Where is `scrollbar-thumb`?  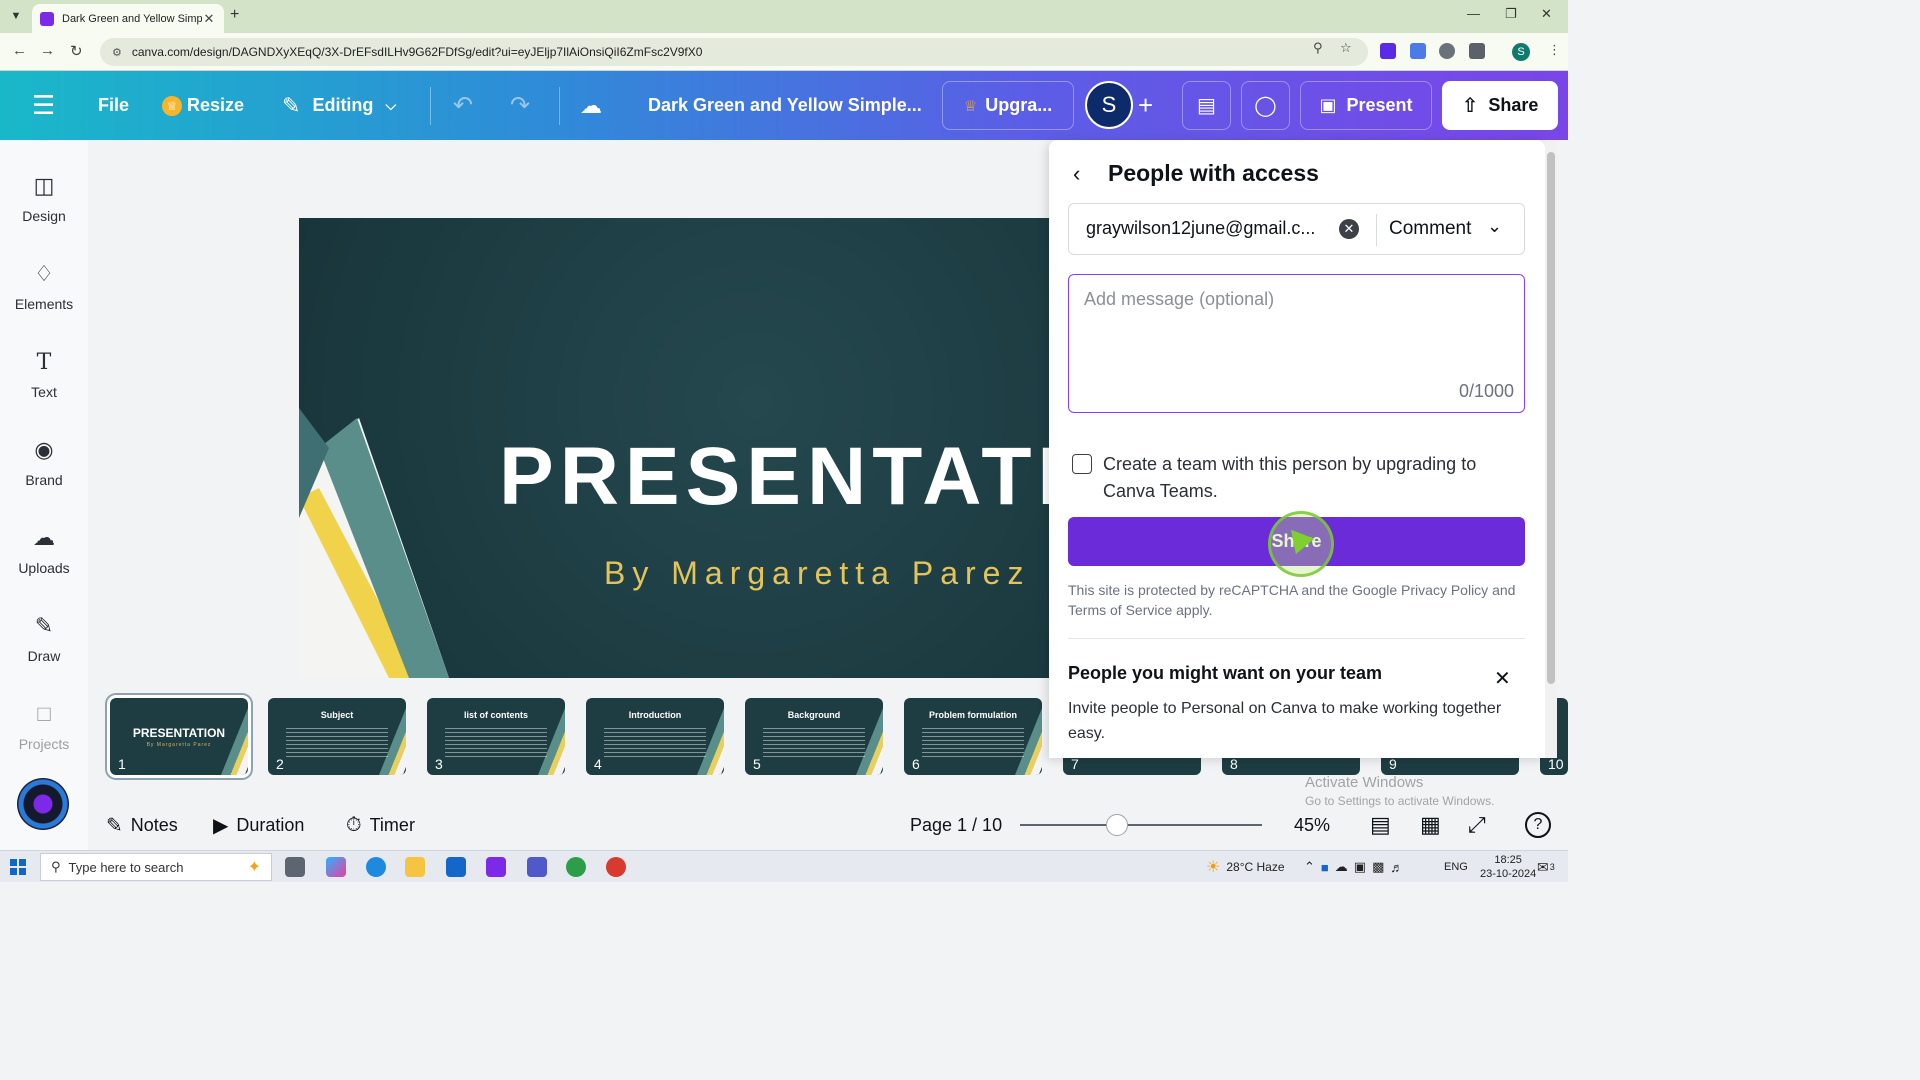
scrollbar-thumb is located at coordinates (1551, 418).